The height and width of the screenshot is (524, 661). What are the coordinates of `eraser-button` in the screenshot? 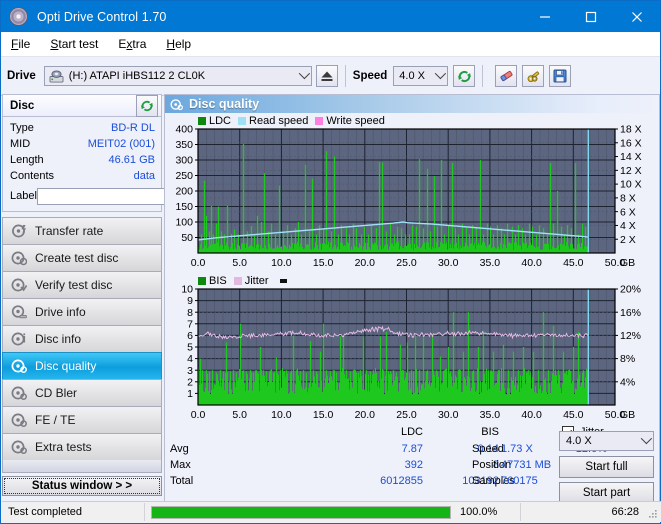 It's located at (506, 76).